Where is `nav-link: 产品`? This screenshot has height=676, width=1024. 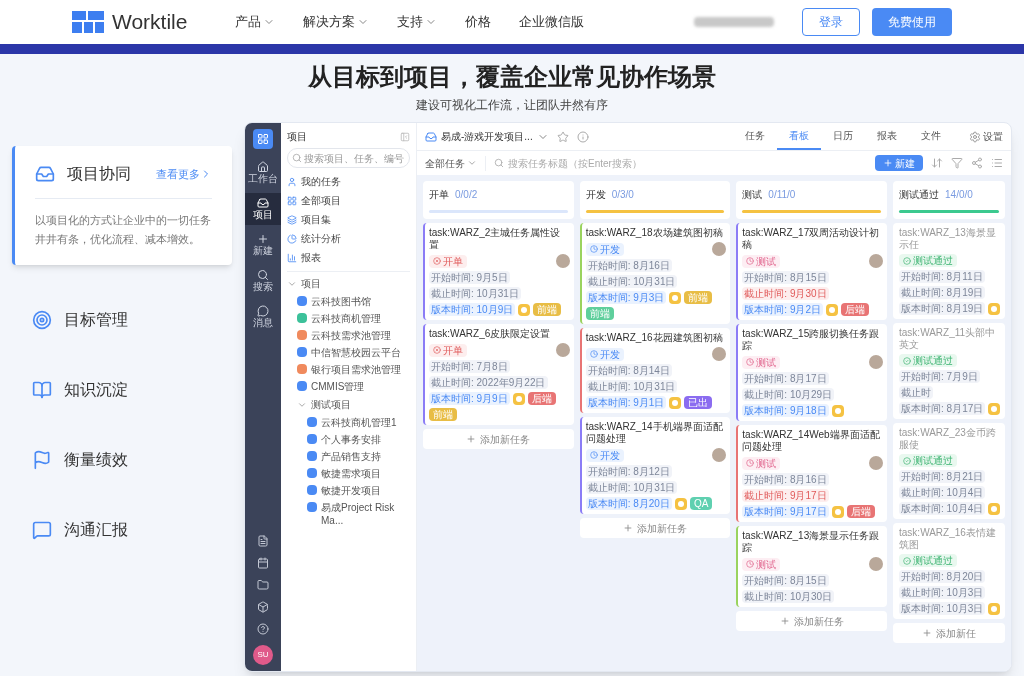 nav-link: 产品 is located at coordinates (255, 22).